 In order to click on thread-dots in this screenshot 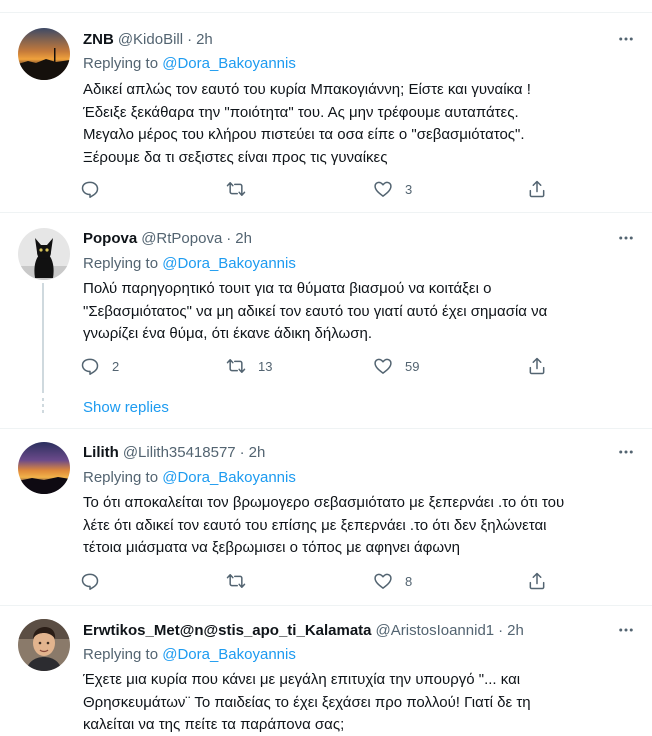, I will do `click(43, 407)`.